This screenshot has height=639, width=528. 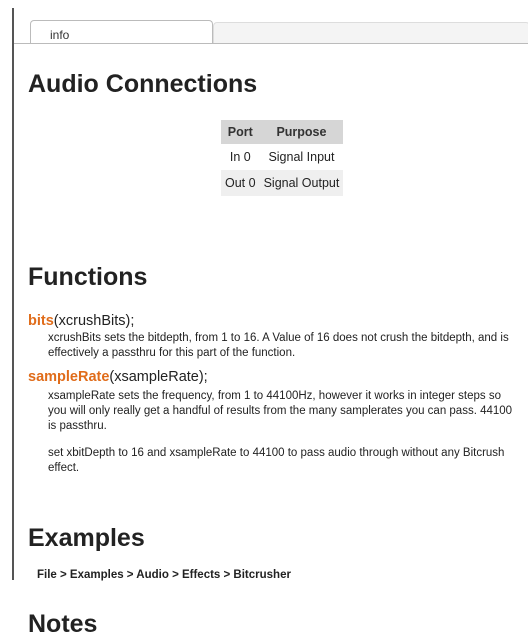 I want to click on cell-port: In 0, so click(x=240, y=157).